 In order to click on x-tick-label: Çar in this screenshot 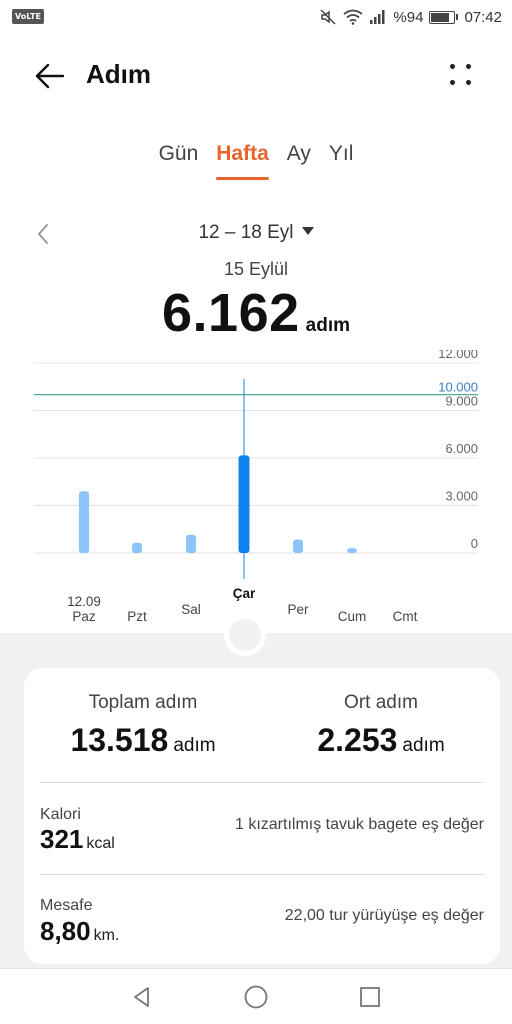, I will do `click(244, 593)`.